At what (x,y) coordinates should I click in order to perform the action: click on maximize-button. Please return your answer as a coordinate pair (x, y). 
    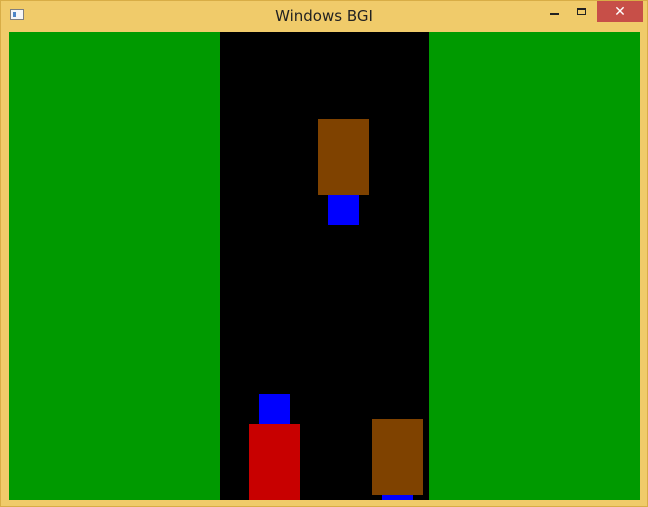
    Looking at the image, I should click on (581, 11).